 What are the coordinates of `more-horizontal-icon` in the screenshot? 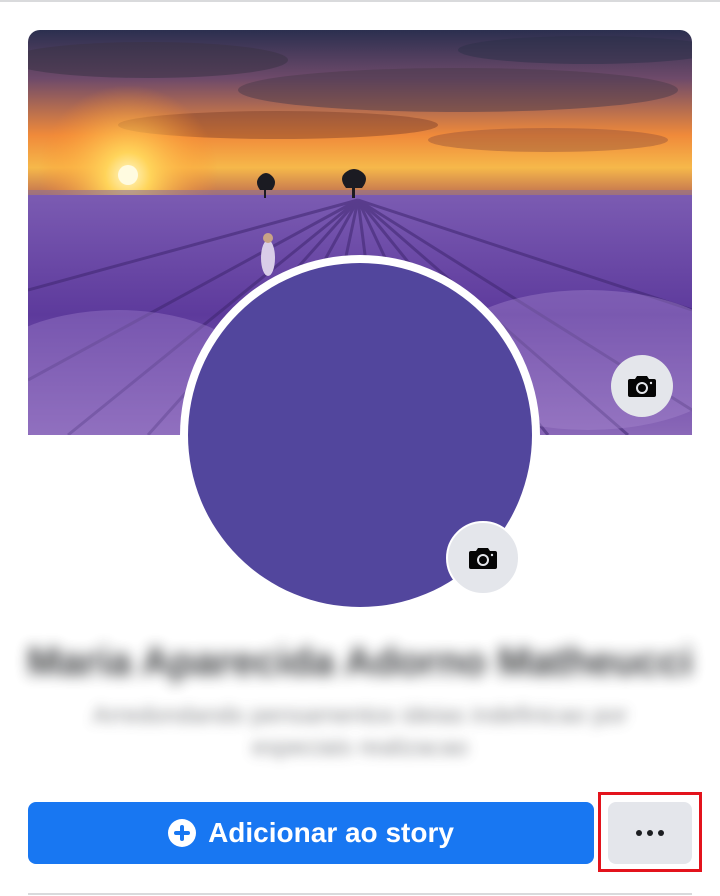 It's located at (639, 833).